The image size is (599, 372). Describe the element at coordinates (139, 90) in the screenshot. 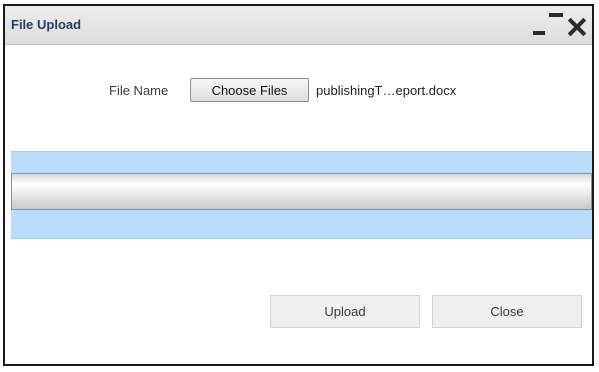

I see `file-name-label: File Name` at that location.